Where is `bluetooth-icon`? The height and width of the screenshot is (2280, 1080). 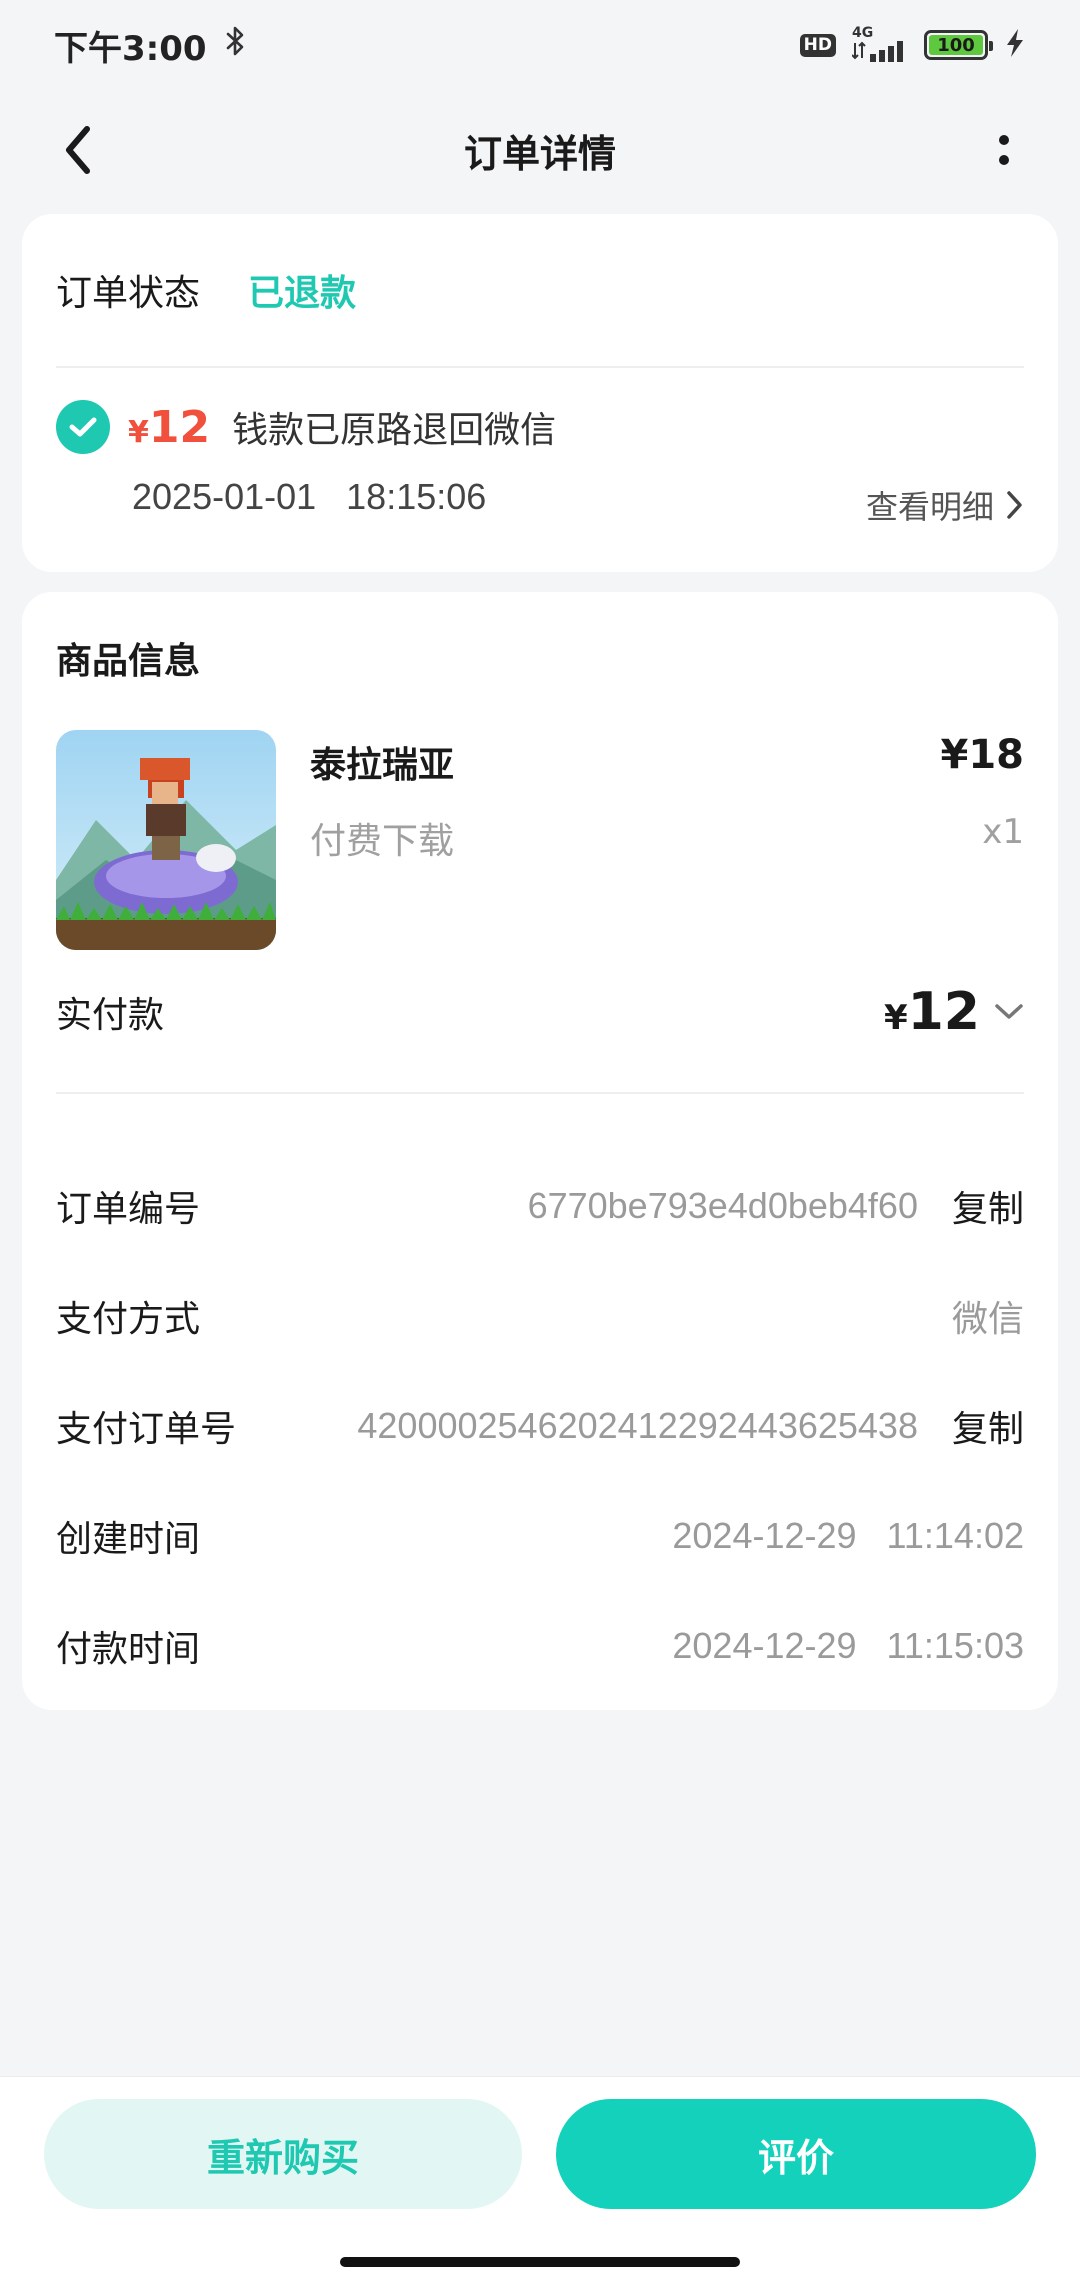
bluetooth-icon is located at coordinates (236, 45).